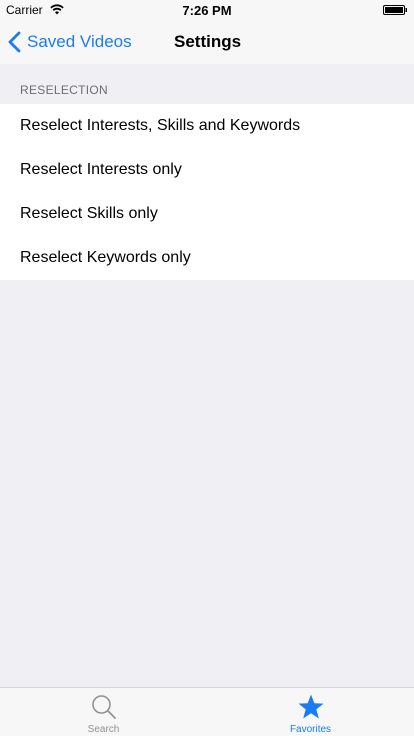 The width and height of the screenshot is (414, 736). Describe the element at coordinates (207, 170) in the screenshot. I see `reselect-interests-item: Reselect Interests only` at that location.